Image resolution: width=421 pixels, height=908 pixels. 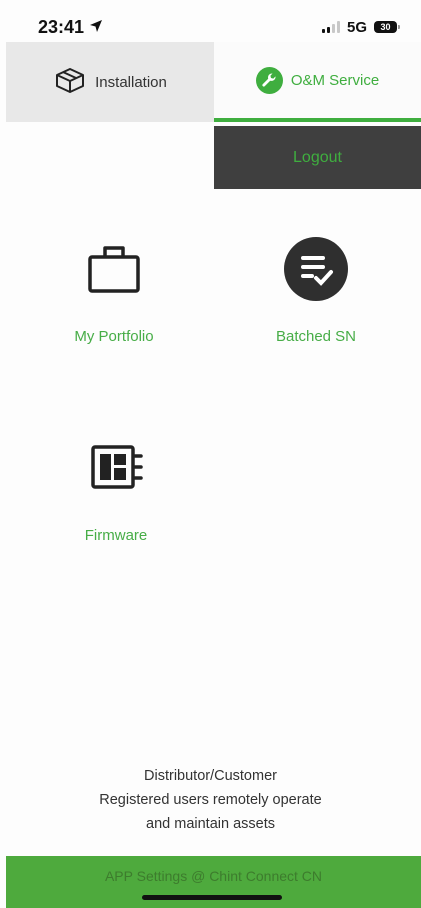 I want to click on tile-my-portfolio-label: My Portfolio, so click(x=114, y=336).